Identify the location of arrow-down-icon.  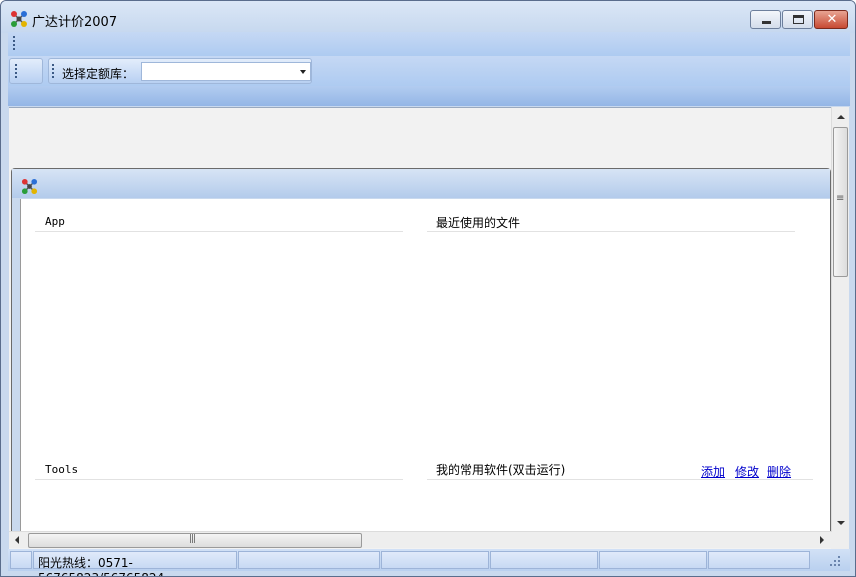
(840, 522).